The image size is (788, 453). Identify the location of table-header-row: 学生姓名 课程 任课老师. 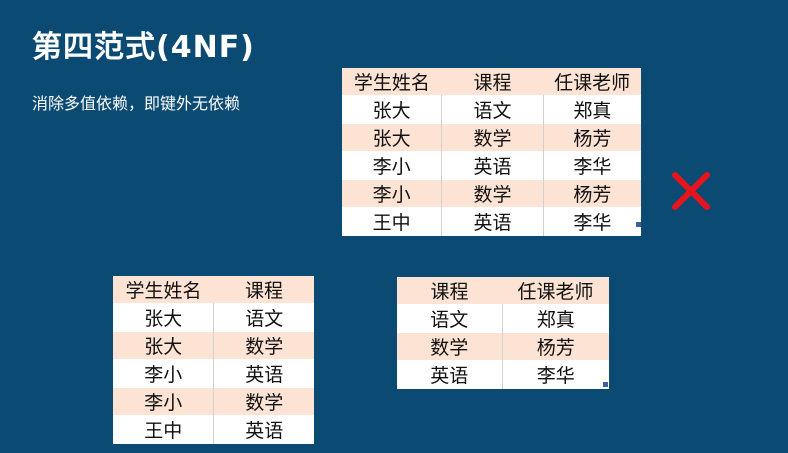
(491, 82).